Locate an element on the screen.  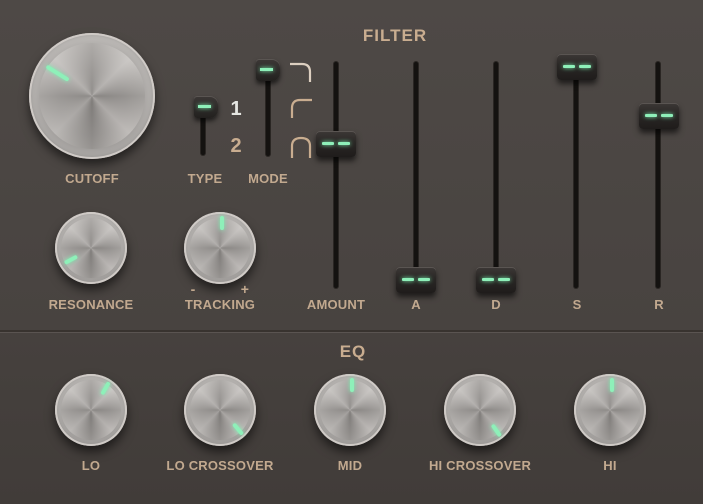
tracking-plus: + is located at coordinates (245, 289).